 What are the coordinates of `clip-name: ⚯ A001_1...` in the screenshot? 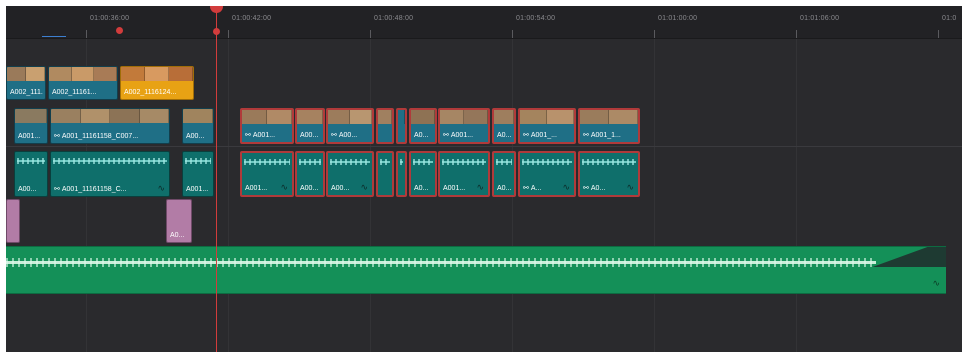 It's located at (609, 135).